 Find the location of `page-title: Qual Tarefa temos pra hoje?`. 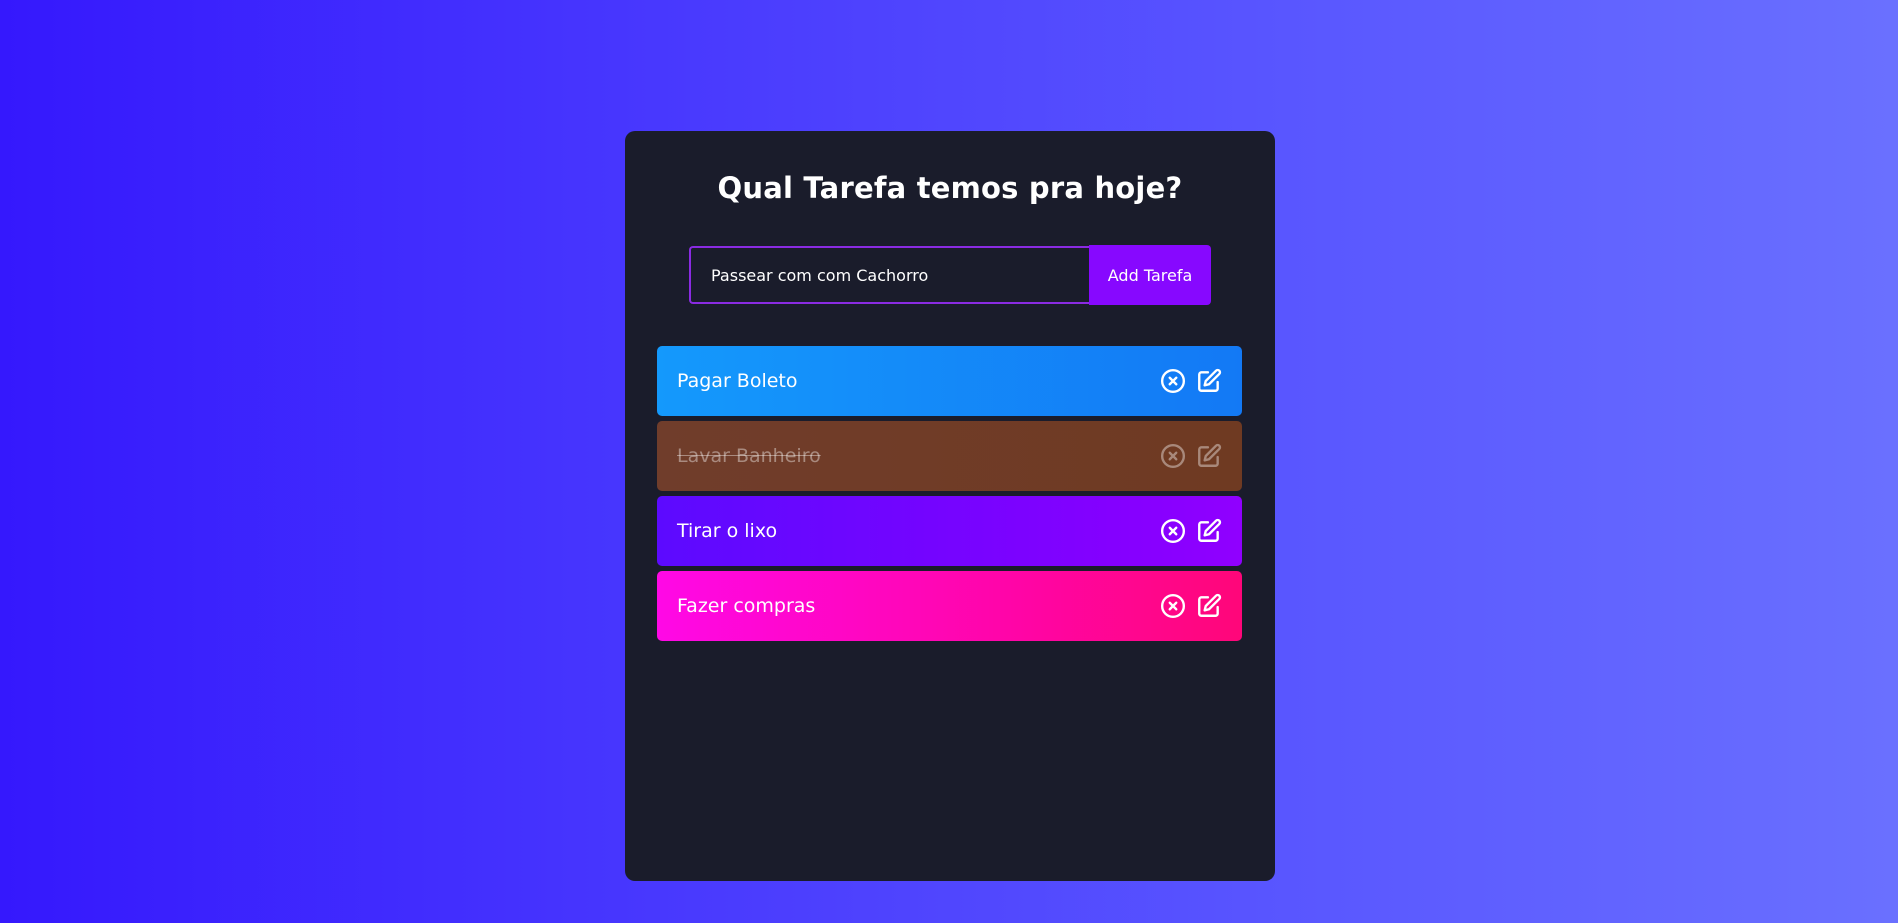

page-title: Qual Tarefa temos pra hoje? is located at coordinates (950, 188).